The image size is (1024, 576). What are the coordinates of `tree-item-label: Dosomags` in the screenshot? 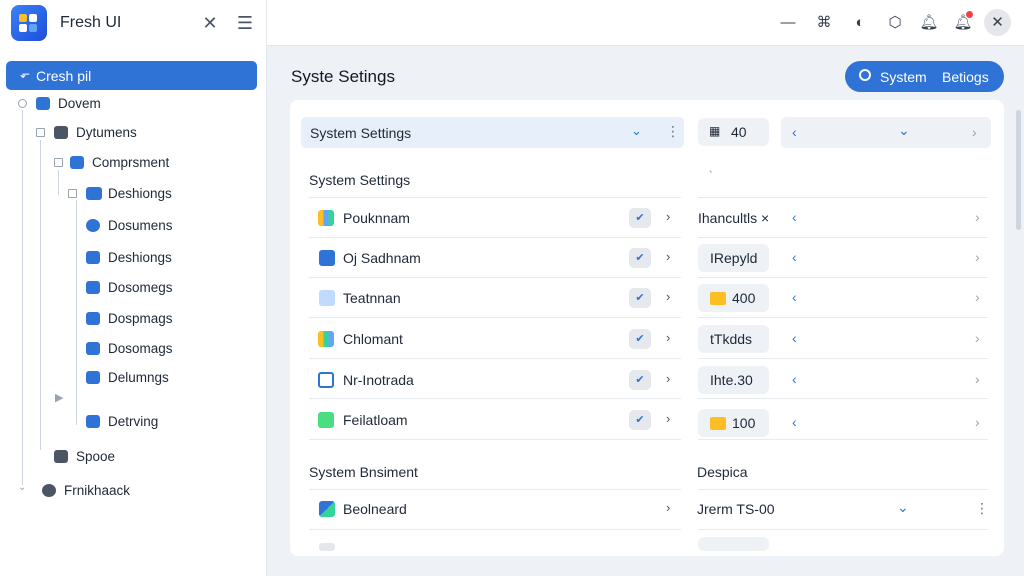 It's located at (140, 348).